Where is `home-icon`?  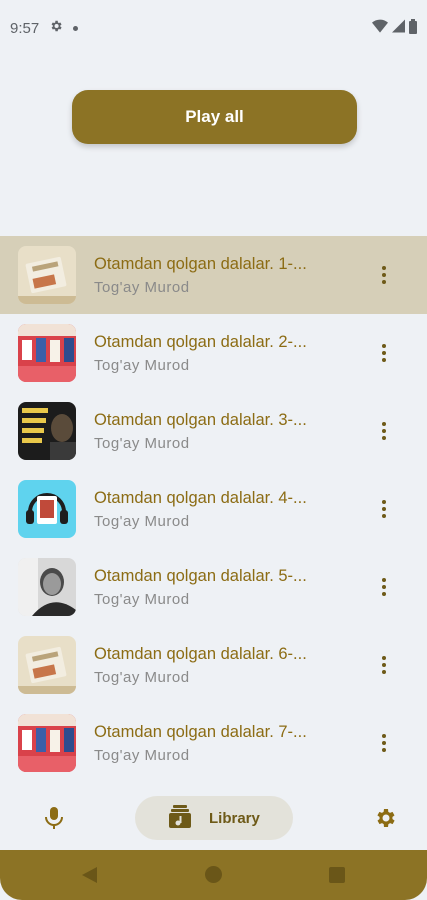
home-icon is located at coordinates (213, 874).